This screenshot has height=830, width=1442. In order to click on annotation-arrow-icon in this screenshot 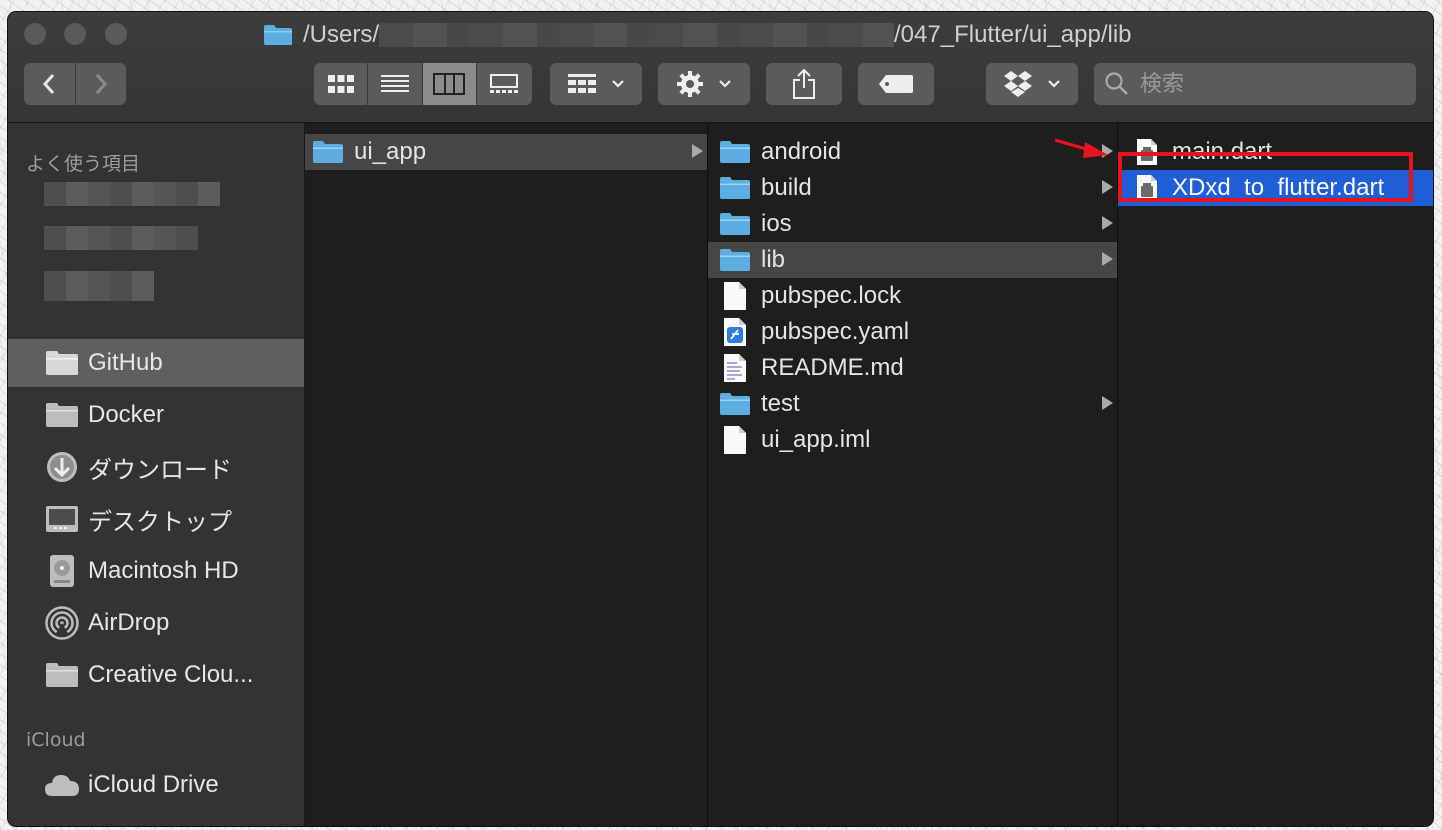, I will do `click(1081, 148)`.